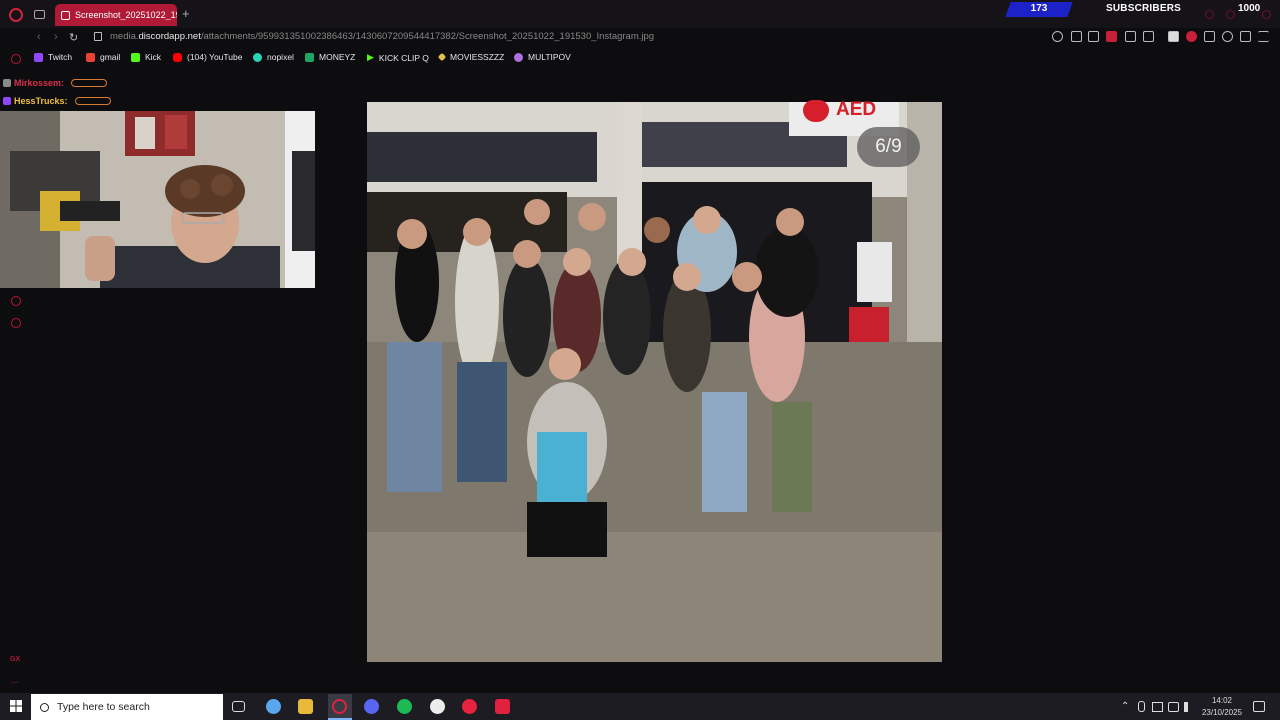  I want to click on back-icon: ‹, so click(39, 37).